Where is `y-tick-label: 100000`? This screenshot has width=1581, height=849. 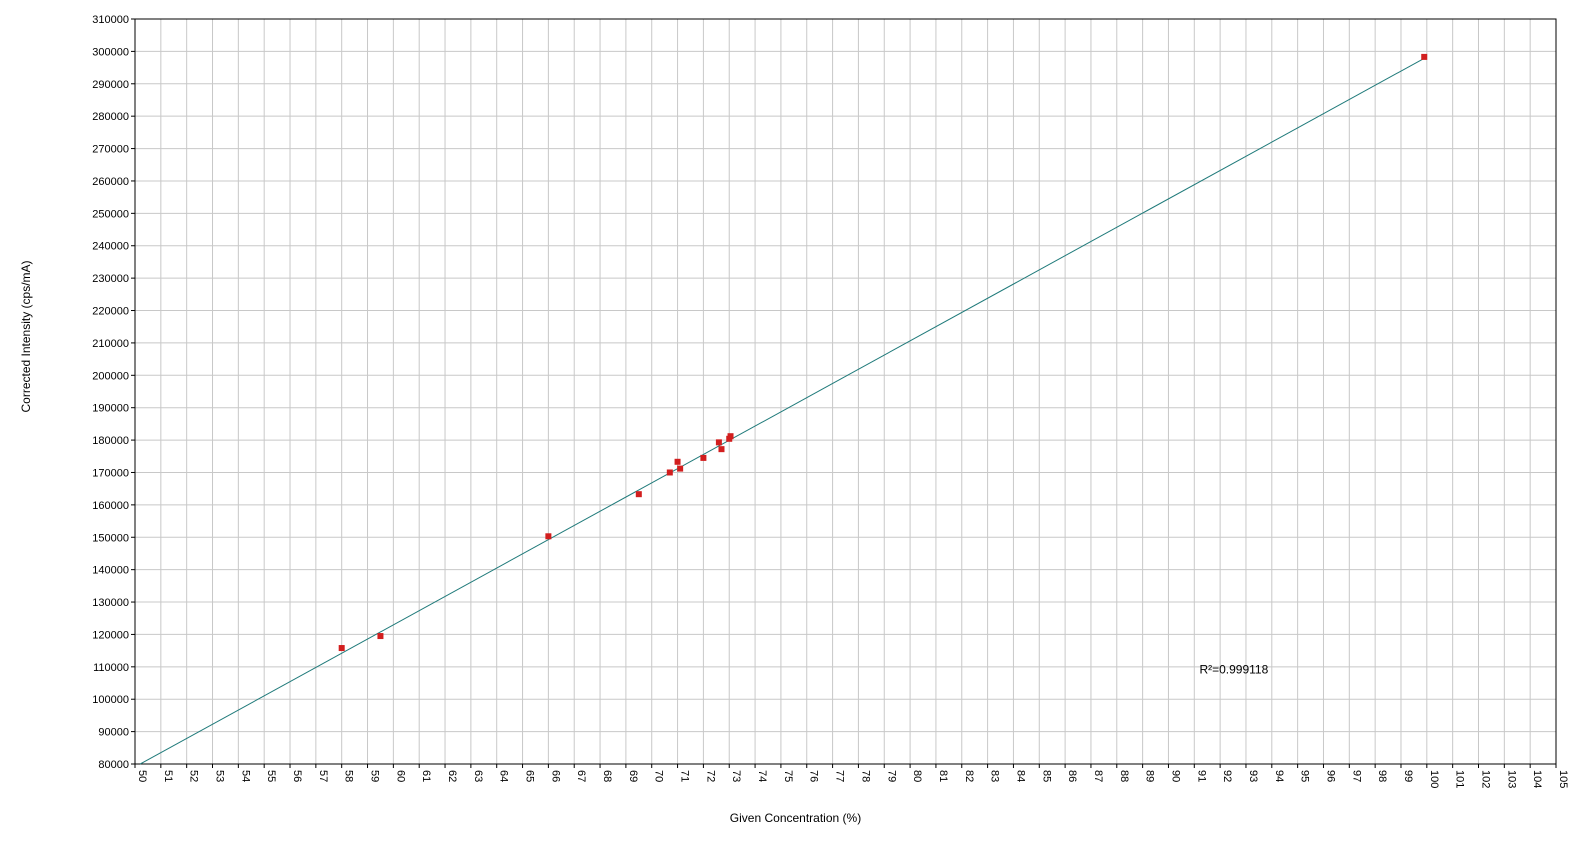 y-tick-label: 100000 is located at coordinates (110, 700).